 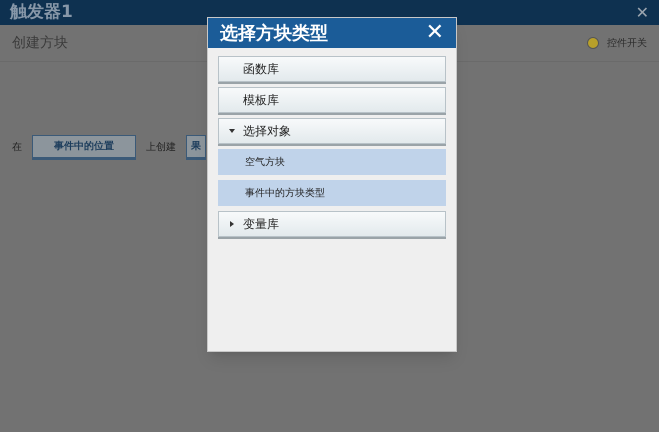 I want to click on window-title: 触发器1, so click(x=41, y=12).